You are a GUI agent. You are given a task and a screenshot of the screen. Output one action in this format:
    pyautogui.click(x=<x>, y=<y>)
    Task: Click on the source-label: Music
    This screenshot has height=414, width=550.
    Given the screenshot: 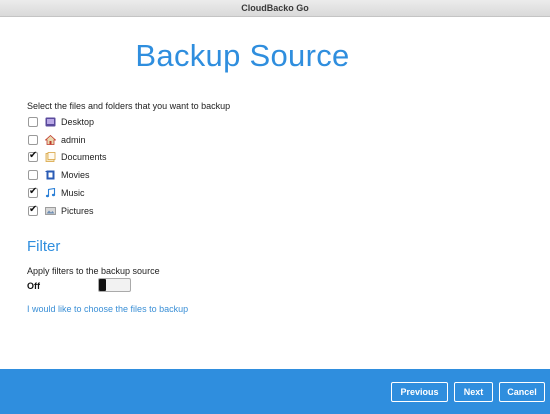 What is the action you would take?
    pyautogui.click(x=73, y=193)
    